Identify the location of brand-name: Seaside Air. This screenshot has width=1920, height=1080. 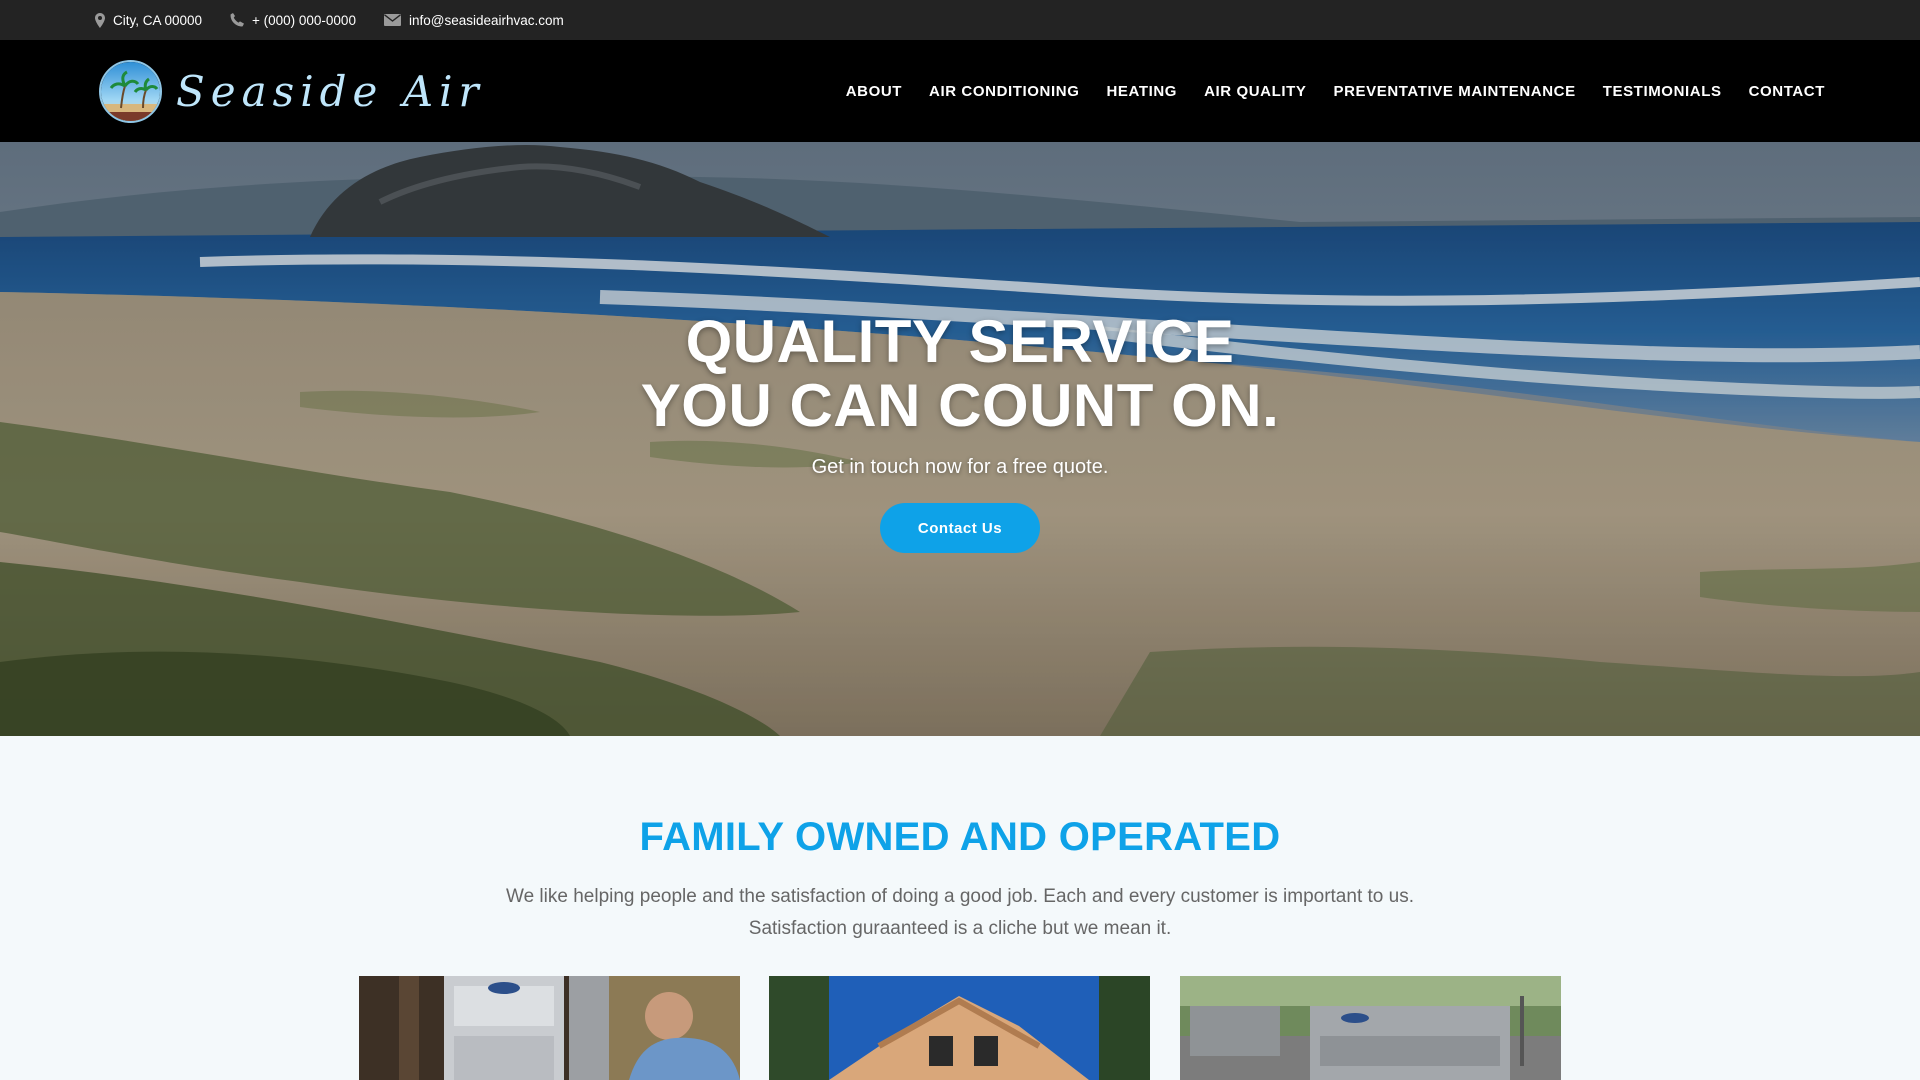
(330, 91).